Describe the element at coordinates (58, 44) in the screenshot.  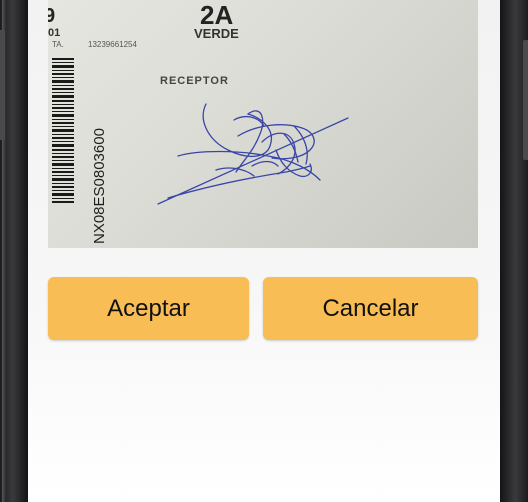
I see `ref-prefix: TA.` at that location.